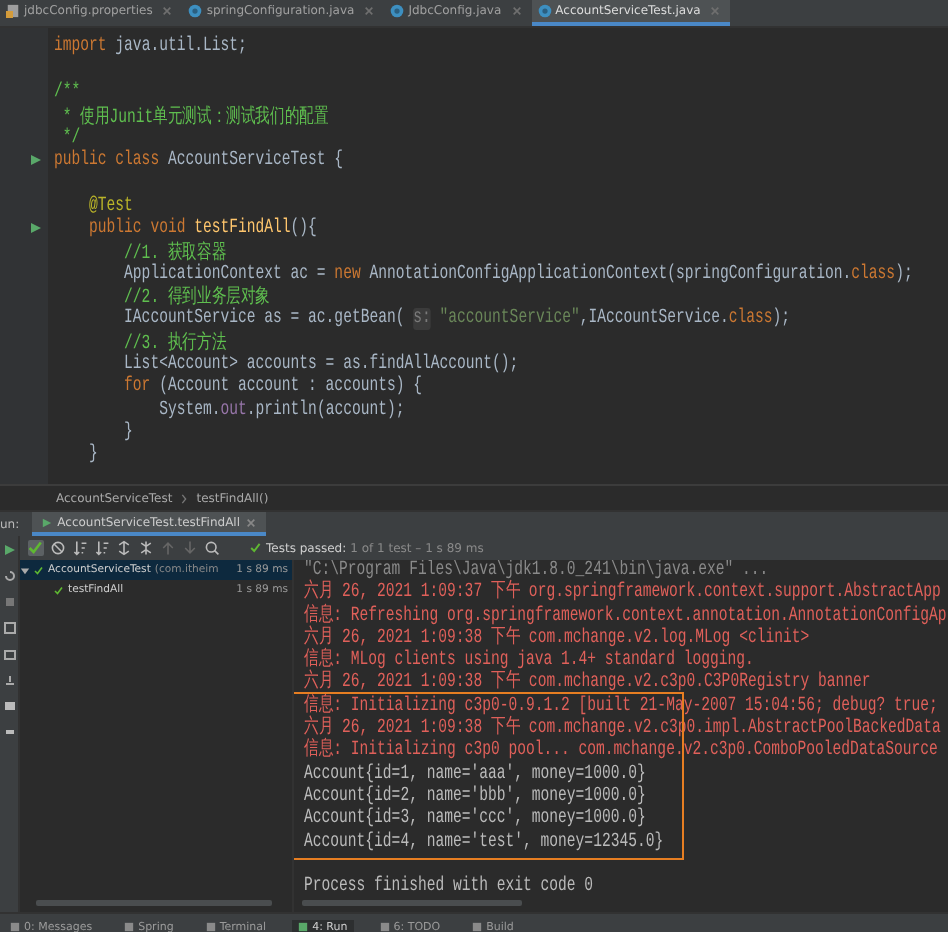 The image size is (948, 932). I want to click on code-line: */, so click(71, 138).